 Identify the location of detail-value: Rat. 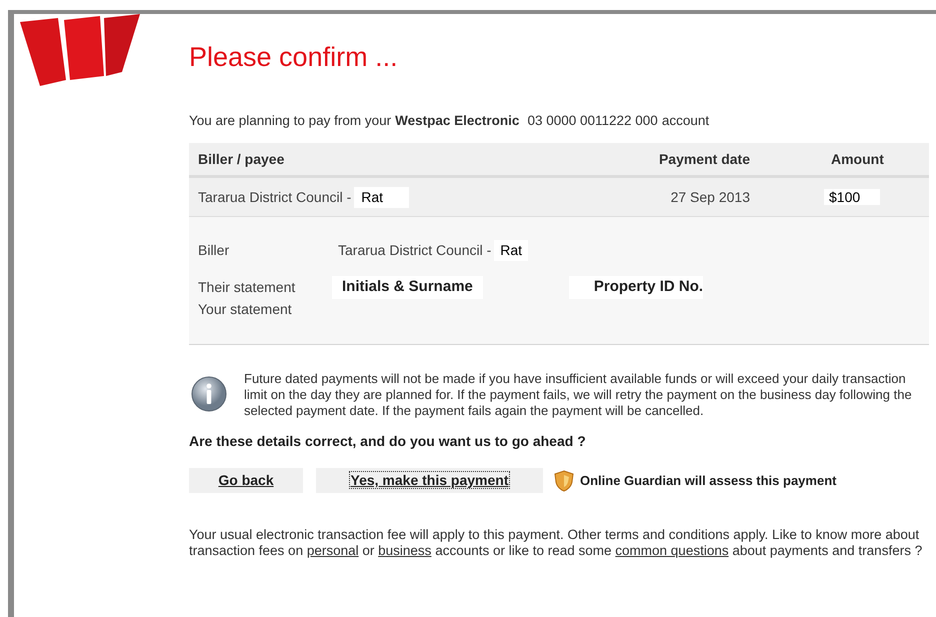
(511, 250).